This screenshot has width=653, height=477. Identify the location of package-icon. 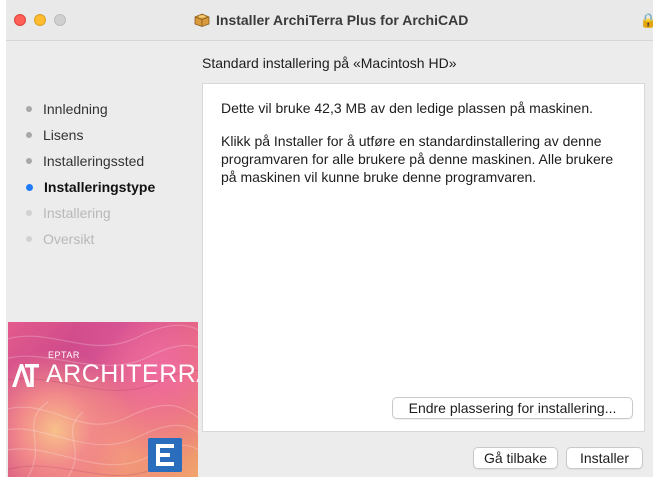
(202, 20).